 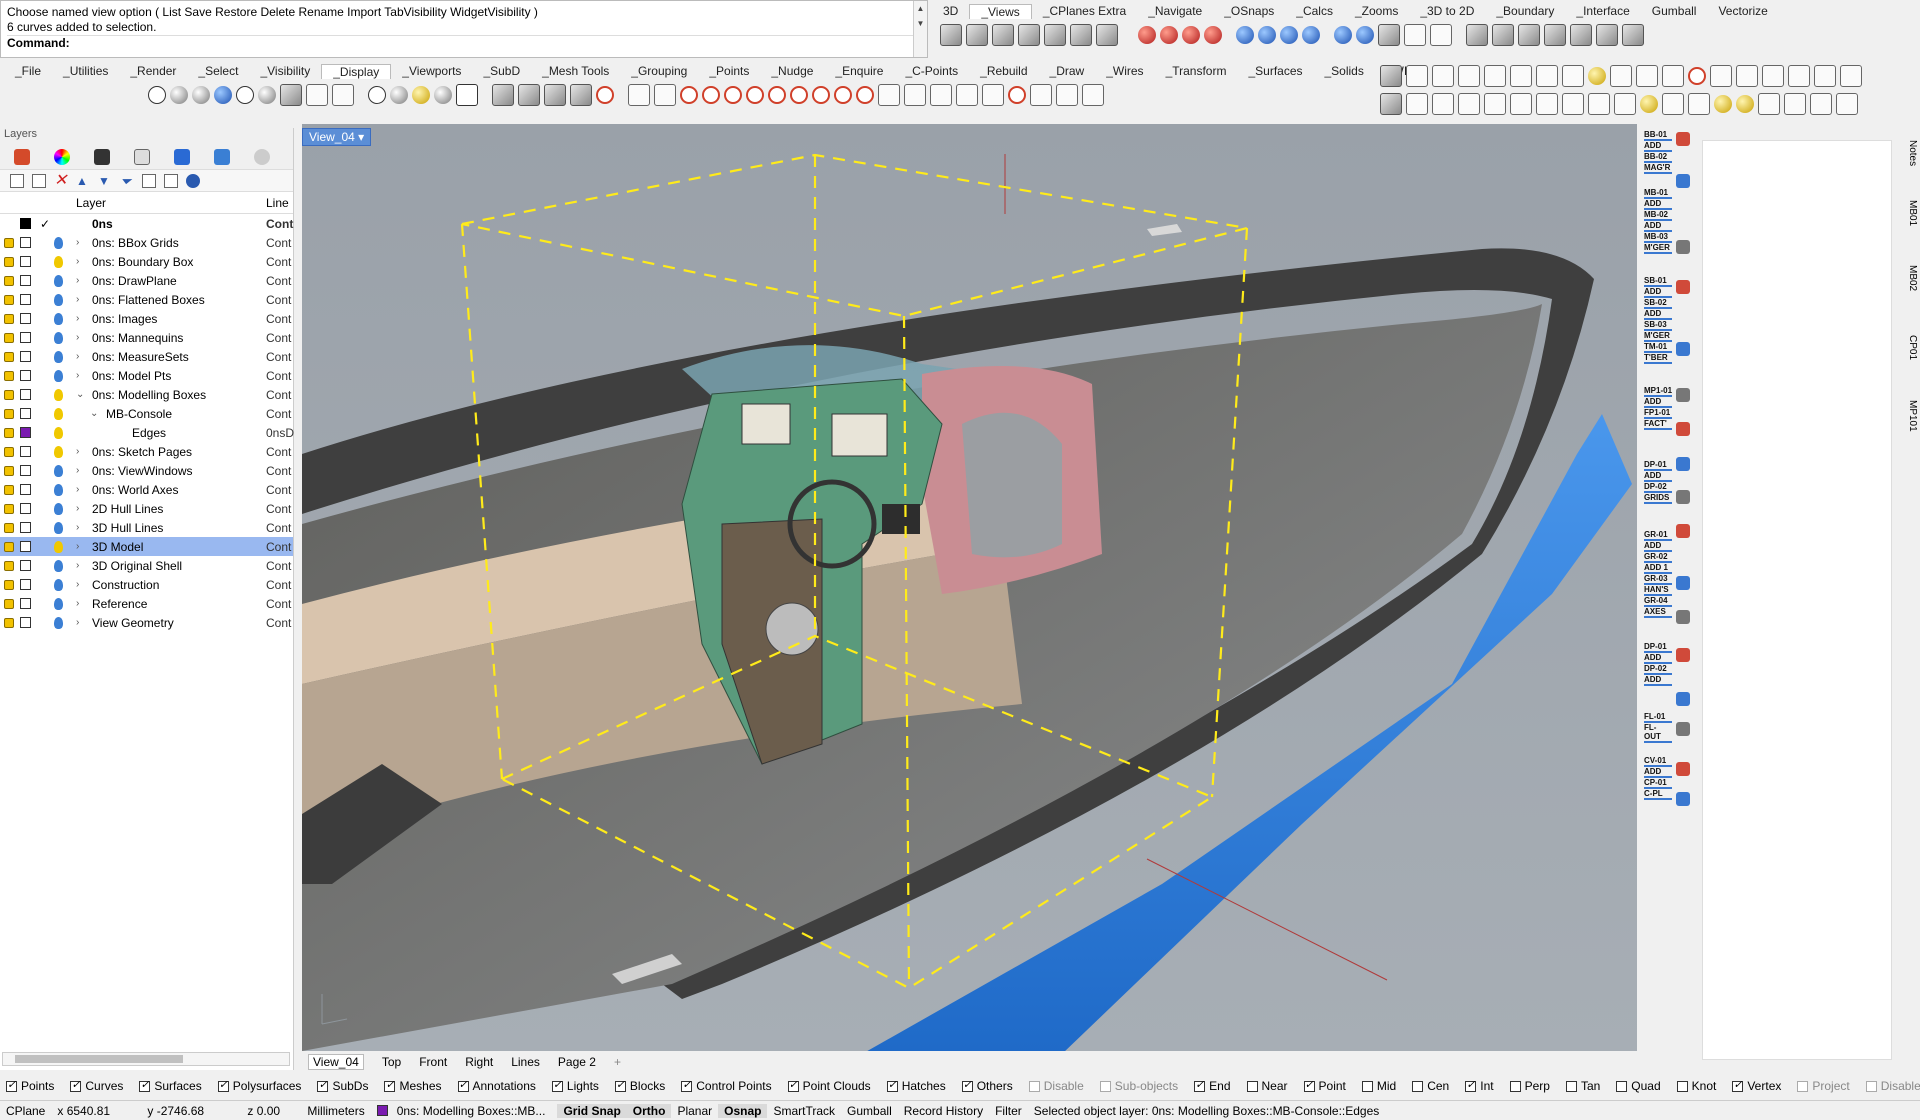 What do you see at coordinates (361, 137) in the screenshot?
I see `viewport-menu-arrow-icon: ▾` at bounding box center [361, 137].